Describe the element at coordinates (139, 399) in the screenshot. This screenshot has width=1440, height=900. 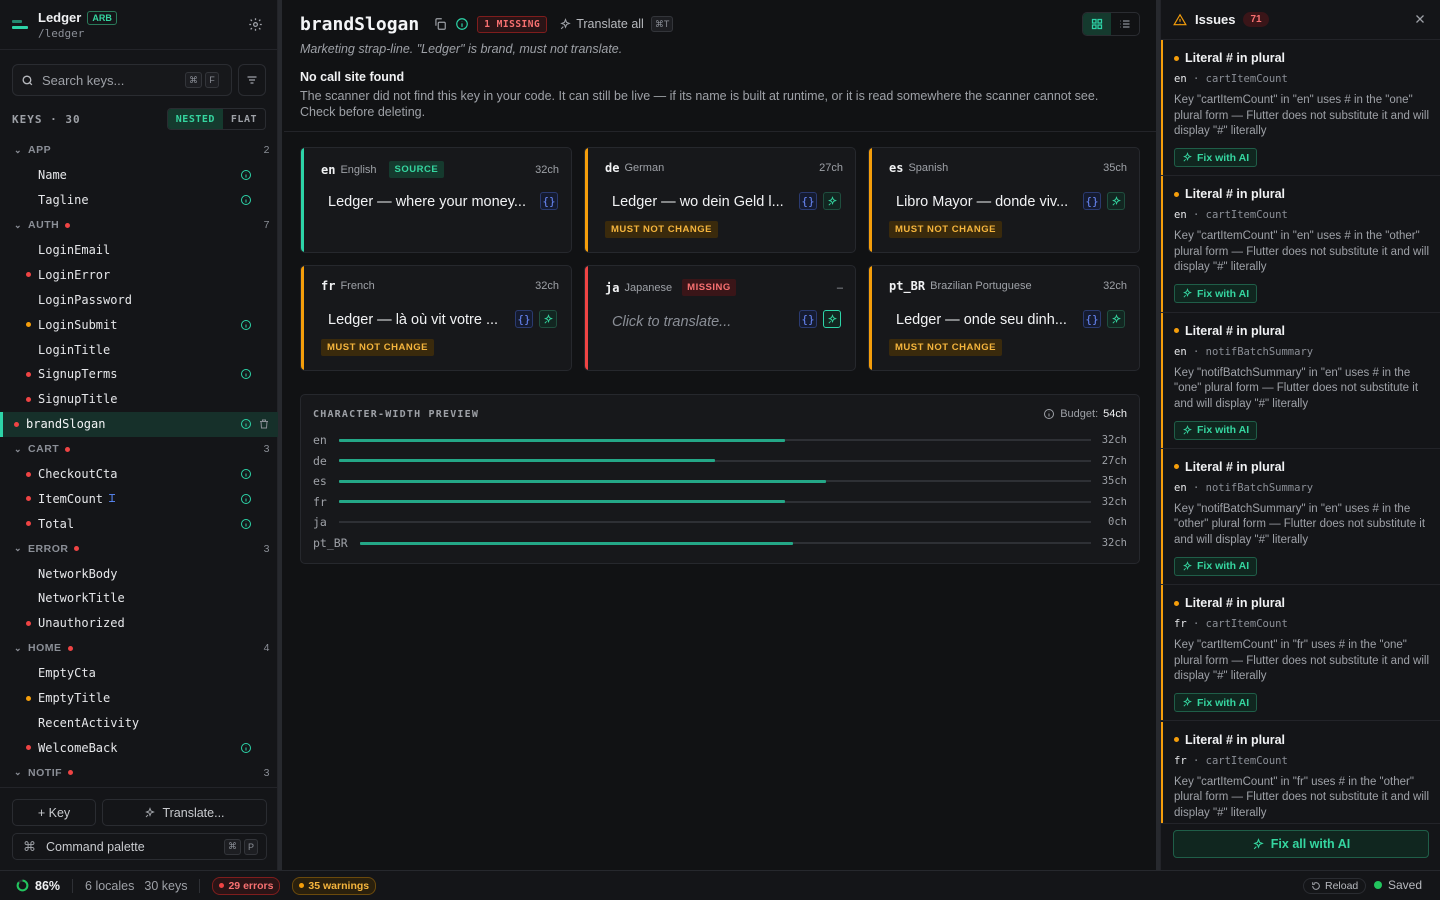
I see `tree-item-signuptitle: SignupTitle` at that location.